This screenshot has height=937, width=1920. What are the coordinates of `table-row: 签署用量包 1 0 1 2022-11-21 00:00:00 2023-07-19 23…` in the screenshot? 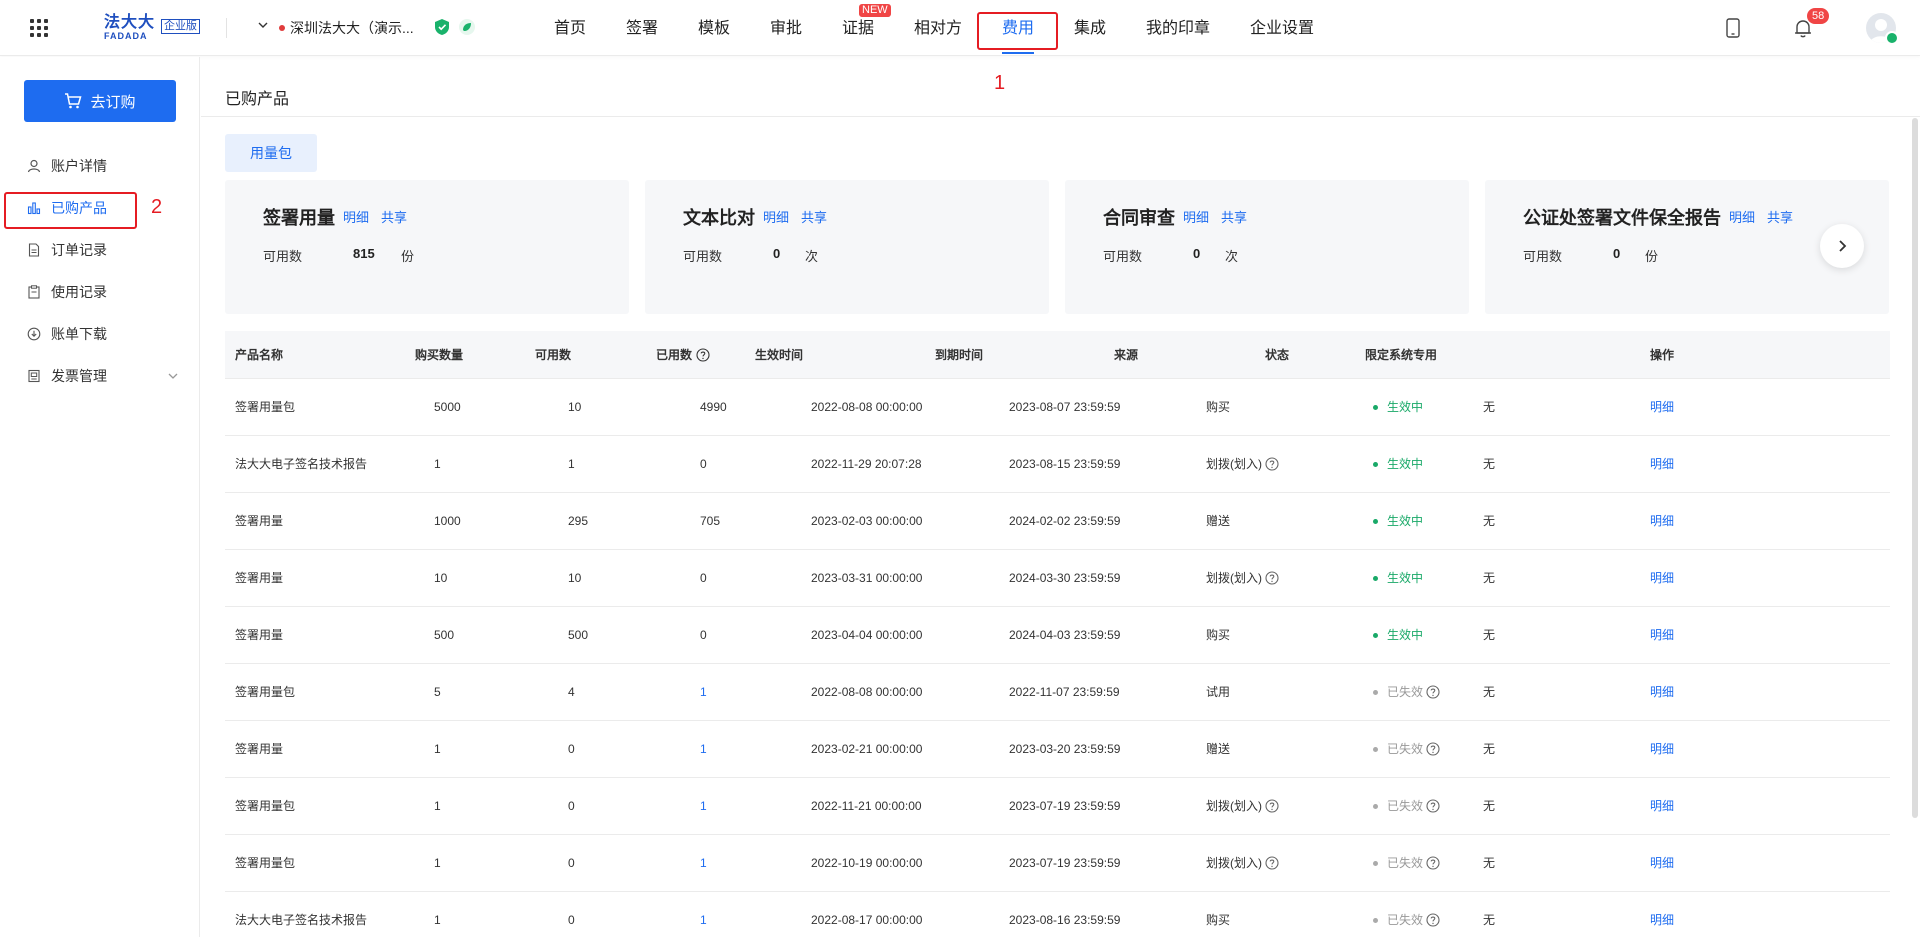 It's located at (1057, 806).